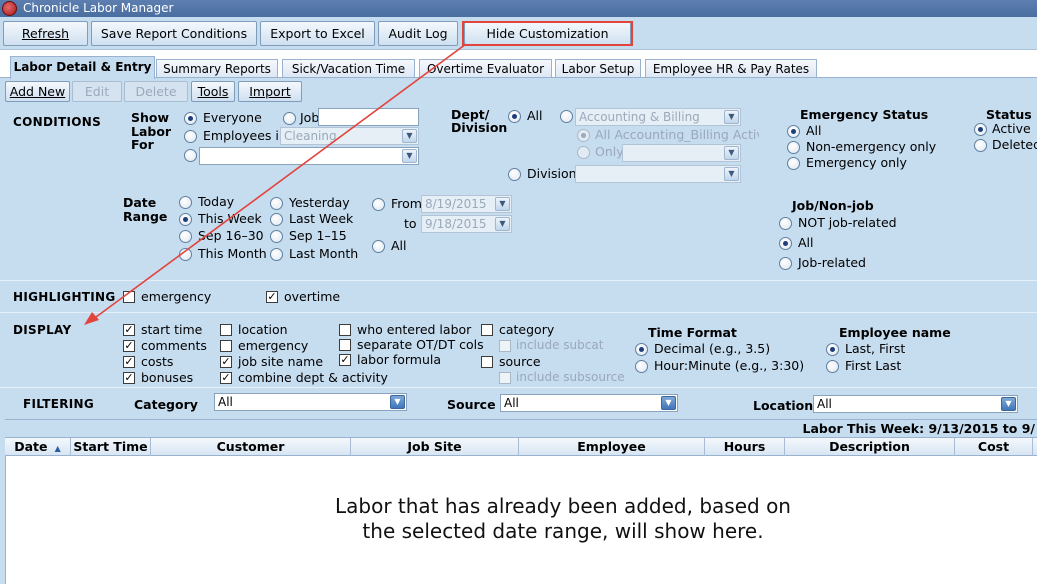 This screenshot has height=584, width=1037. Describe the element at coordinates (174, 33) in the screenshot. I see `save-report-conditions-button: Save Report Conditions` at that location.